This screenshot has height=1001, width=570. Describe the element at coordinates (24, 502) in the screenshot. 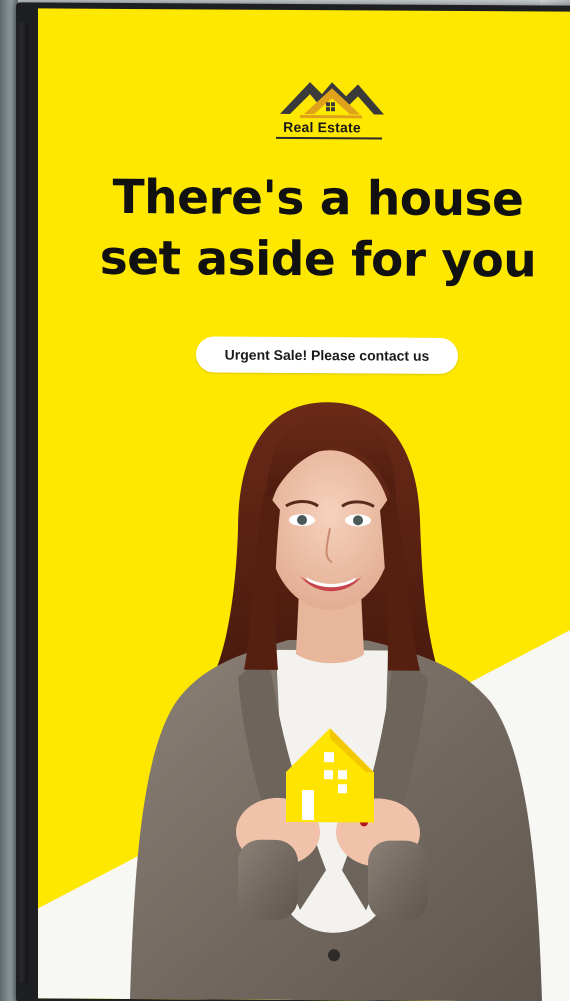

I see `kiosk-side-edge` at that location.